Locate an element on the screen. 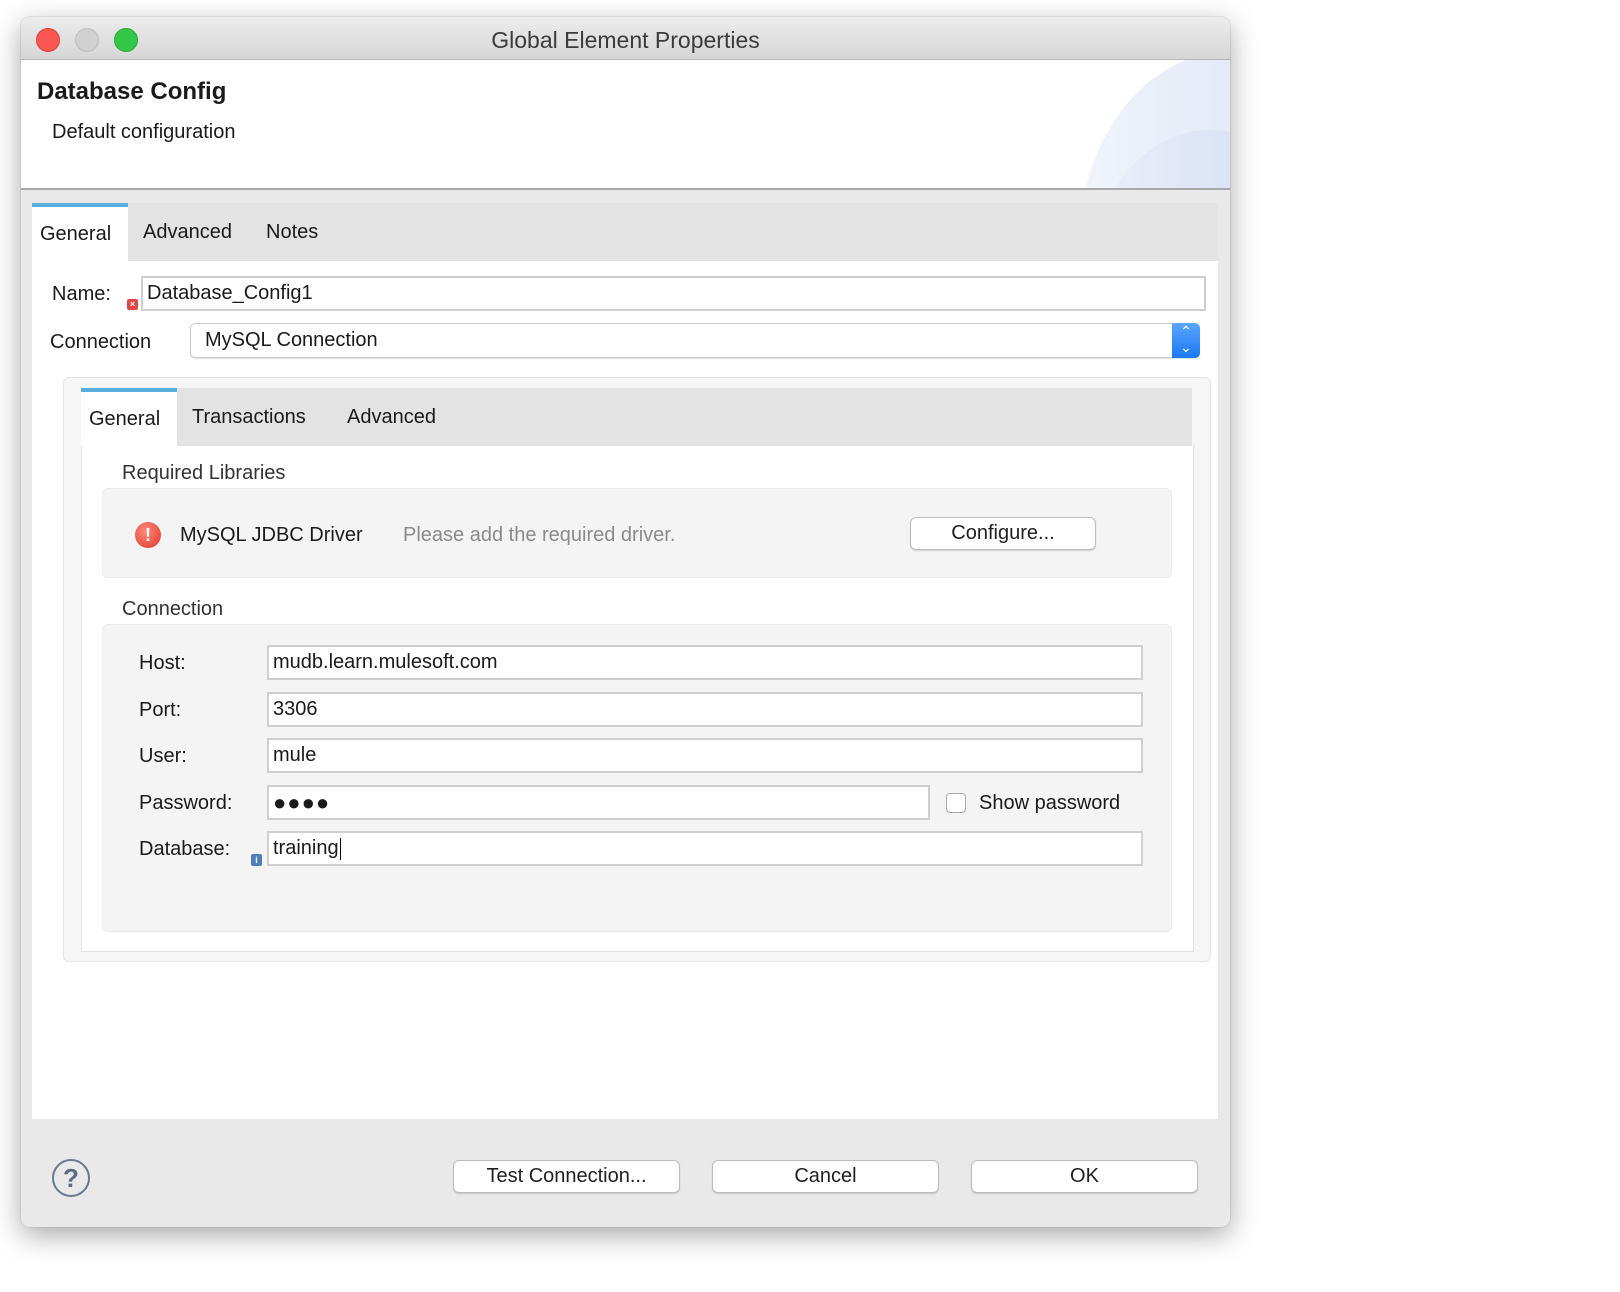  tab-general: General is located at coordinates (80, 232).